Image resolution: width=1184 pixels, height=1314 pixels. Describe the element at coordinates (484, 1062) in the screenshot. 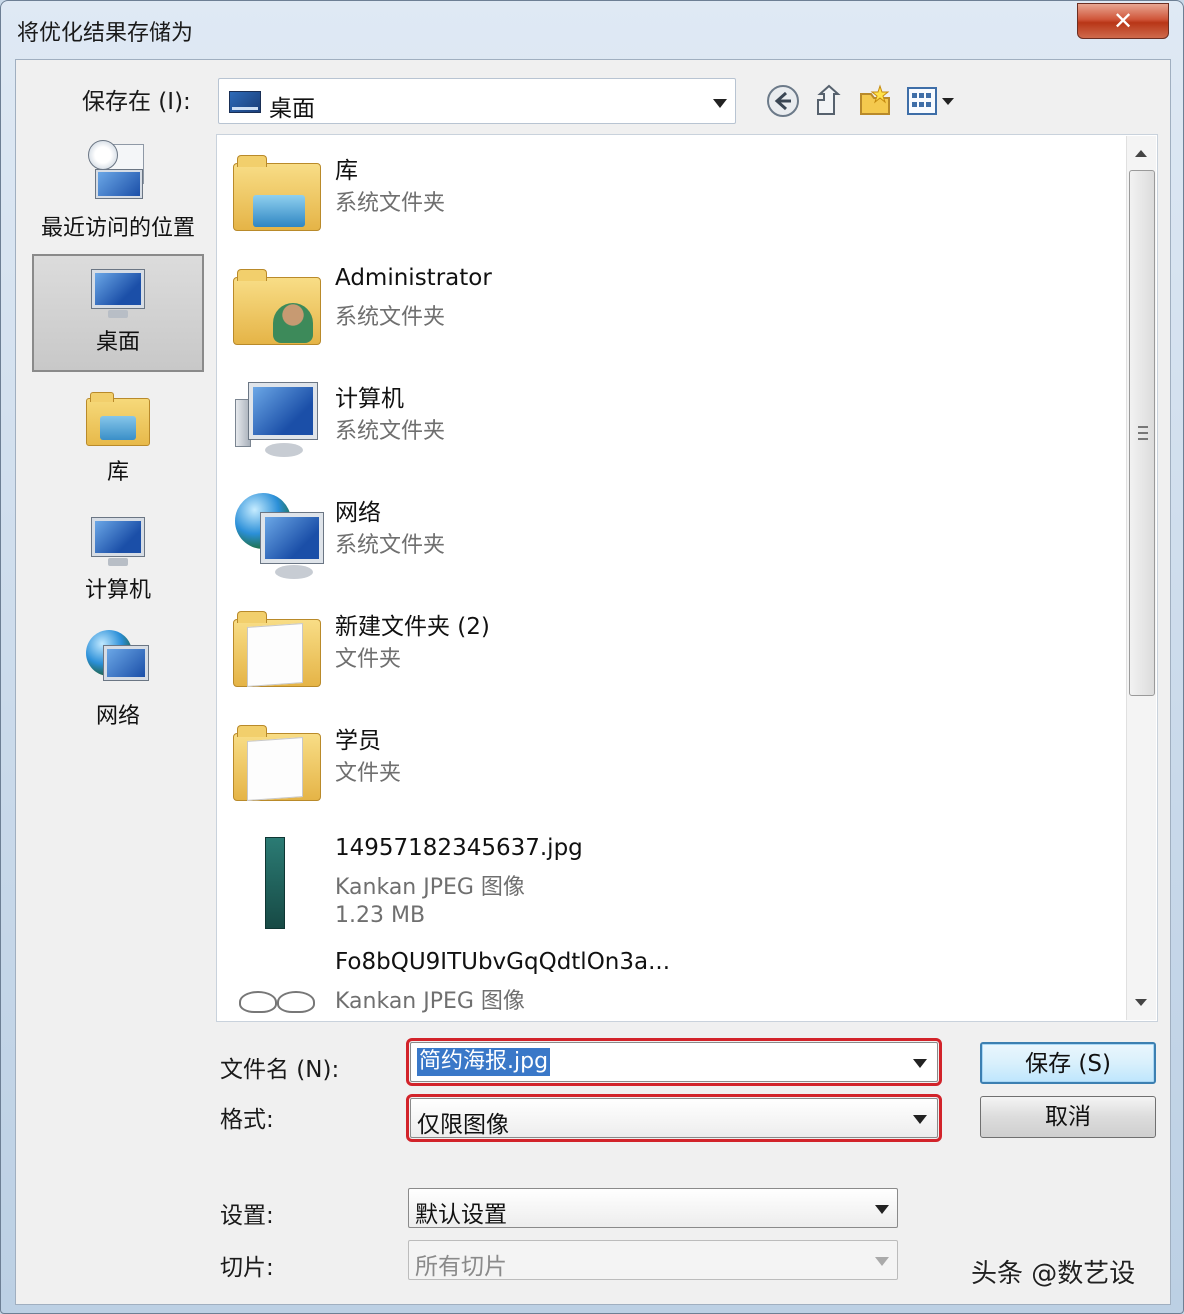

I see `filename-value: 简约海报.jpg` at that location.